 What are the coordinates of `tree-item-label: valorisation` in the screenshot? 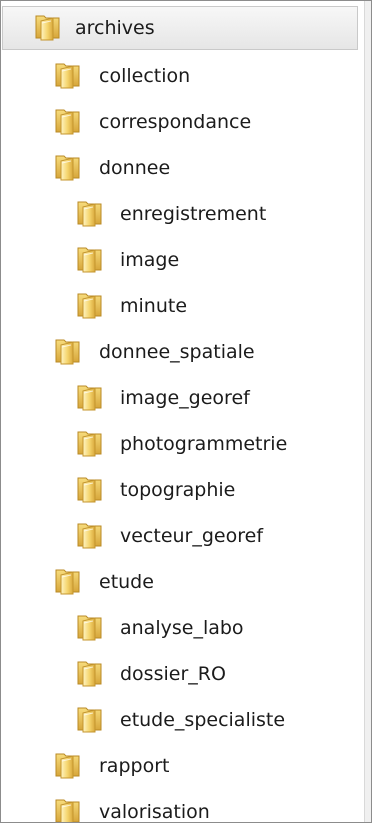 It's located at (154, 812).